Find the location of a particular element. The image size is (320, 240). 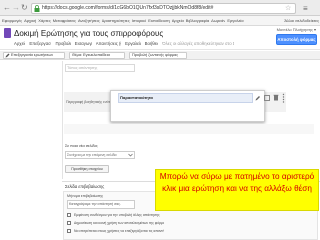

question-placeholder-area is located at coordinates (189, 129).